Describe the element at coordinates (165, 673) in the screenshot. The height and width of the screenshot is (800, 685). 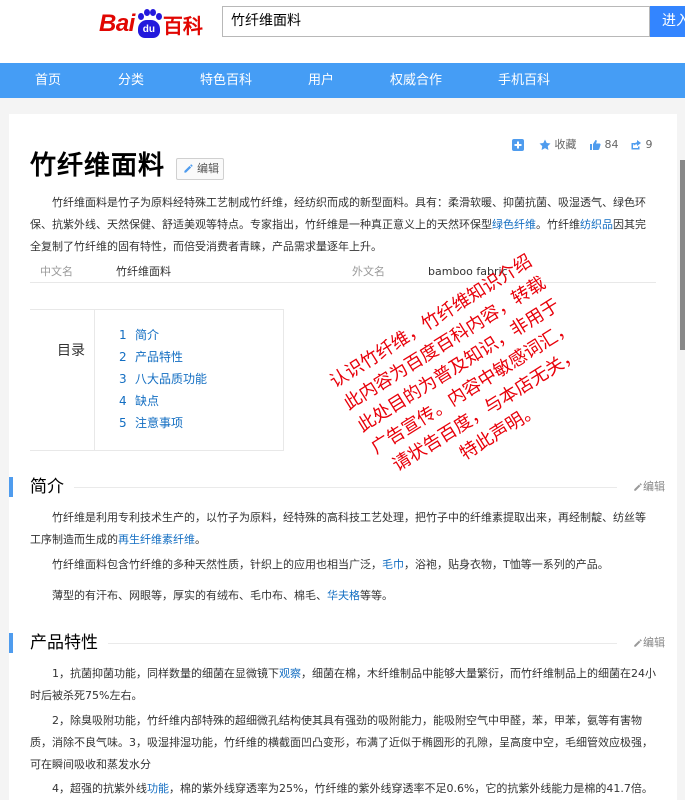
I see `text: 1，抗菌抑菌功能，同样数量的细菌在显微镜下` at that location.